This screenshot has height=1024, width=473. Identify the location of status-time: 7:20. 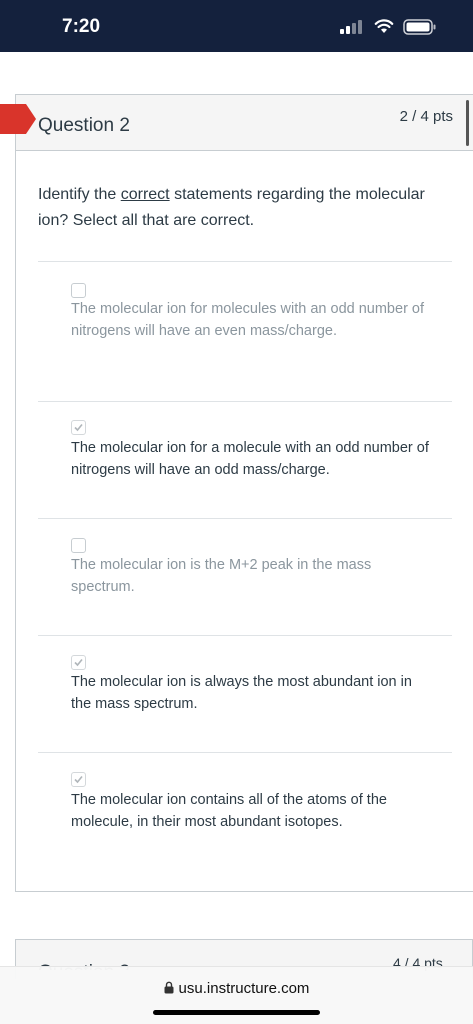
(81, 26).